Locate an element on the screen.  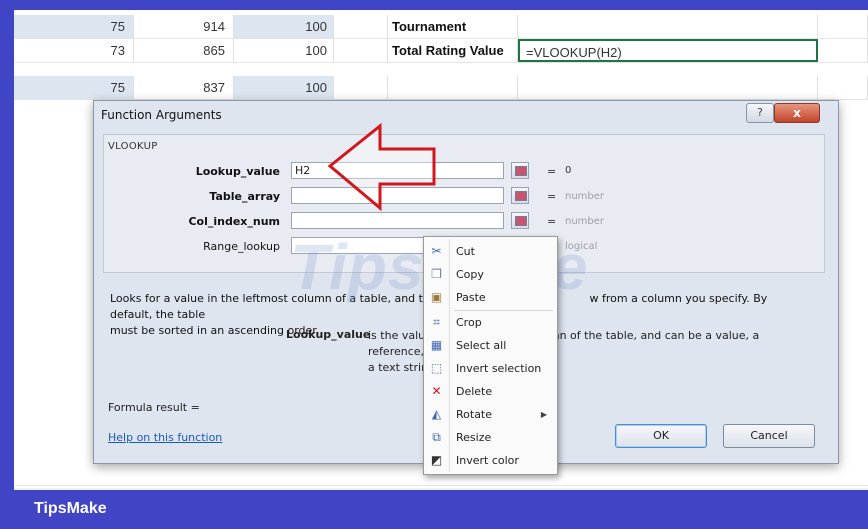
active-formula-cell: =VLOOKUP(H2) is located at coordinates (668, 50).